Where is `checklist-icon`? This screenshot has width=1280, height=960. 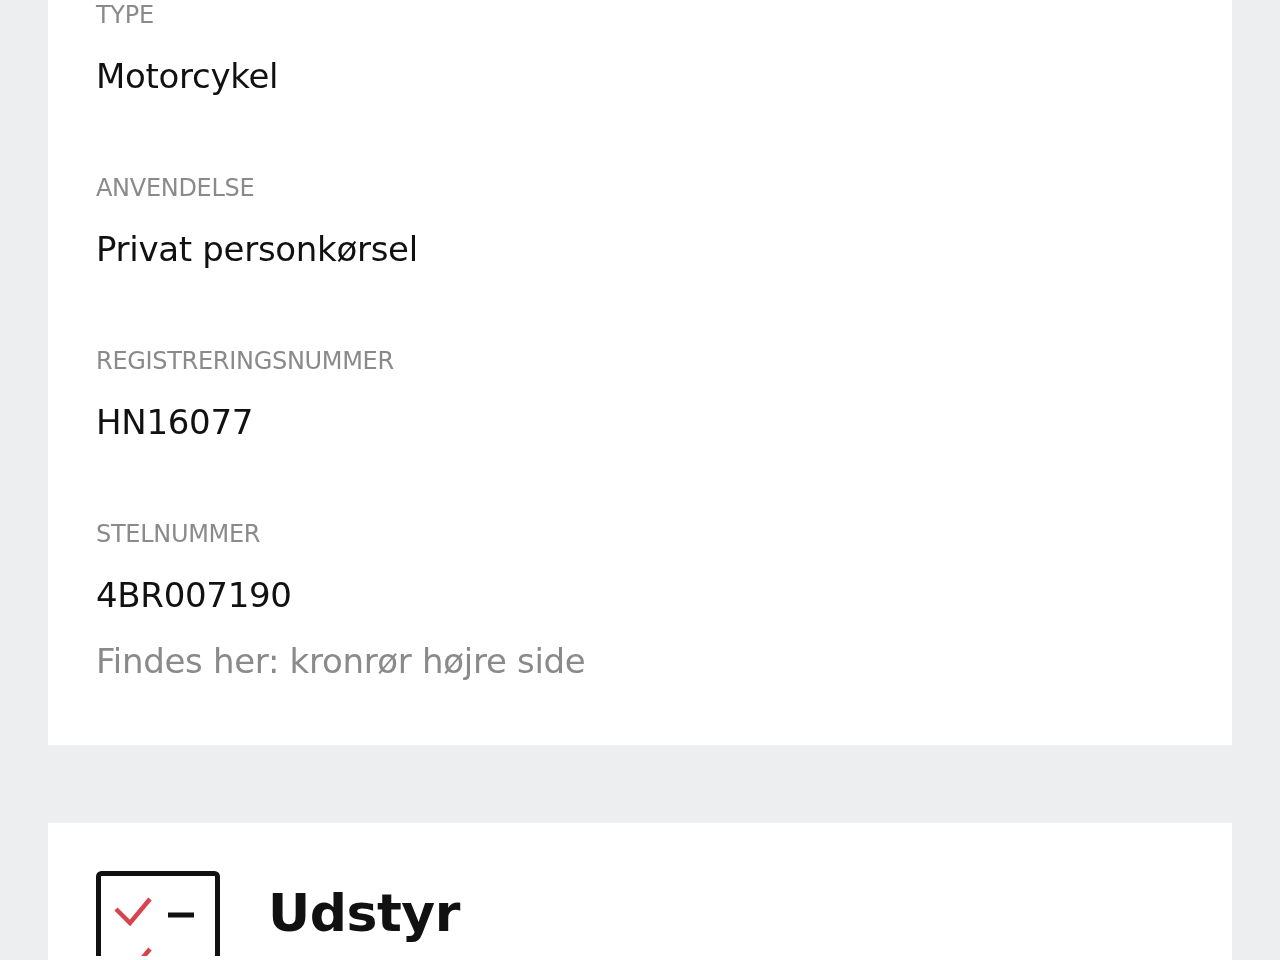 checklist-icon is located at coordinates (158, 913).